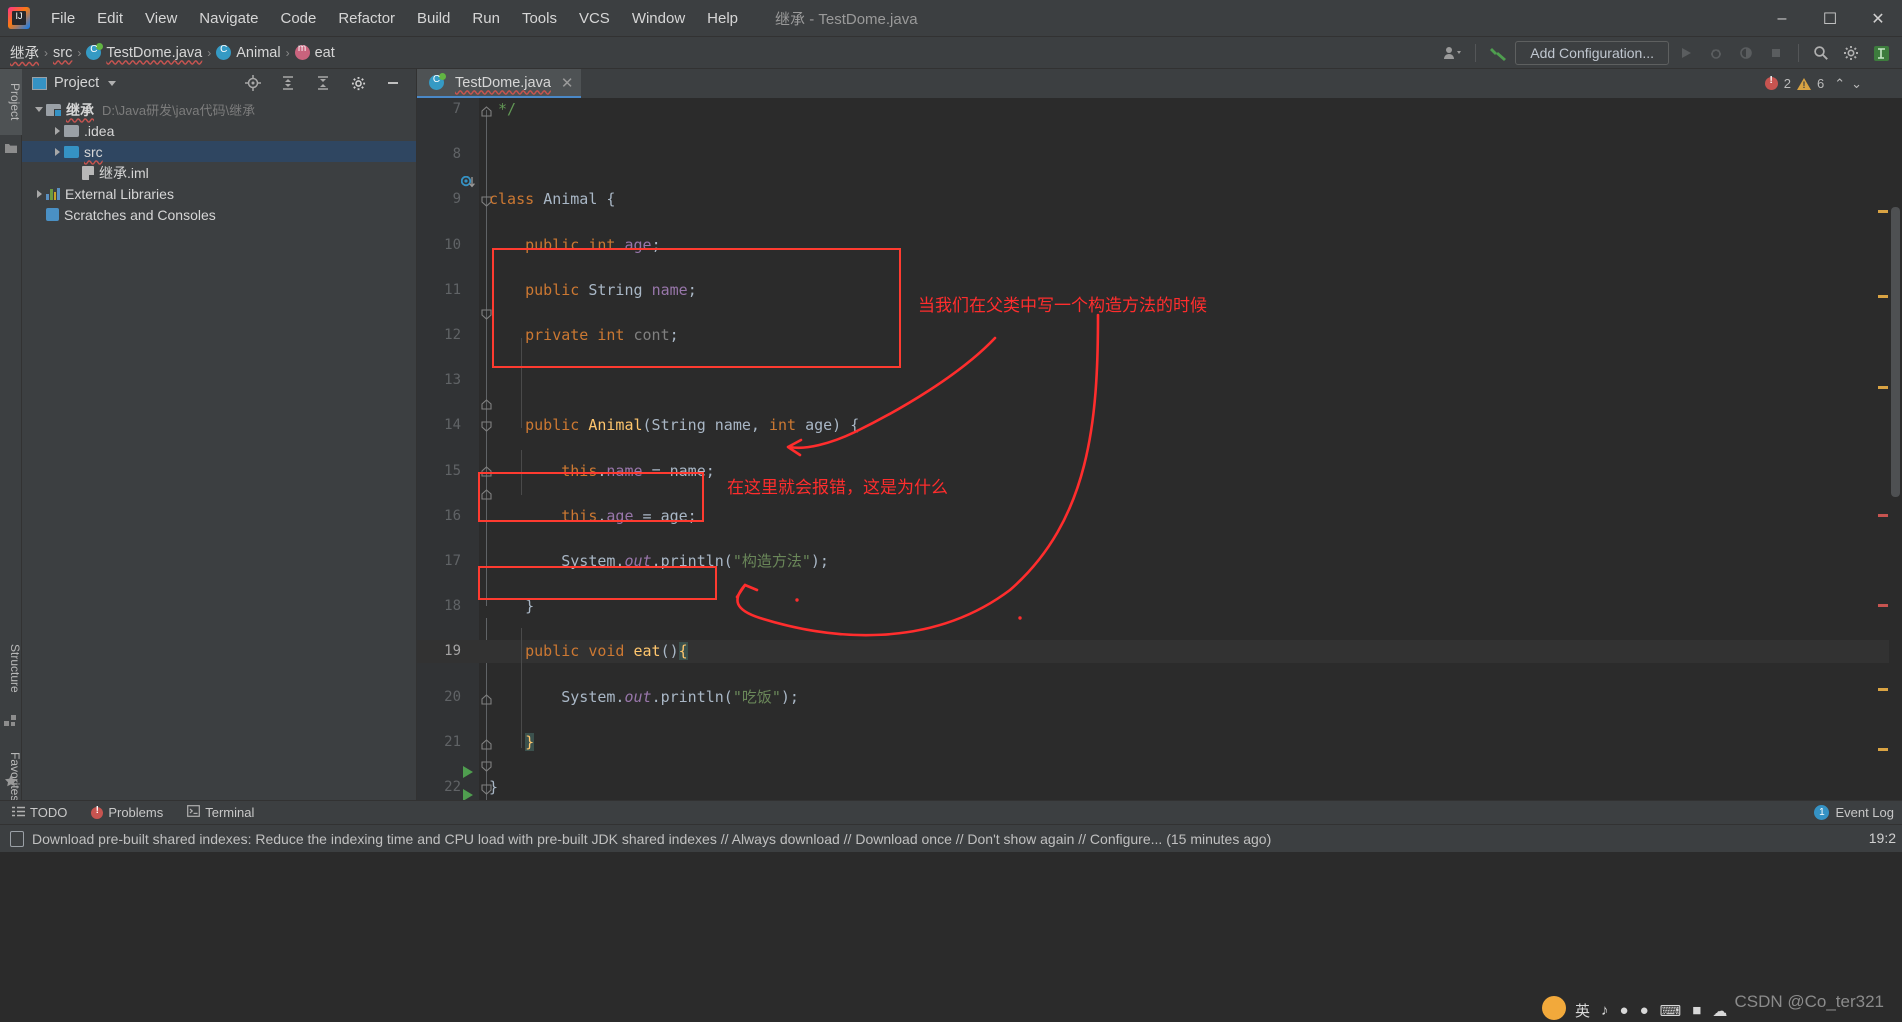  I want to click on menu-item-file: File, so click(63, 18).